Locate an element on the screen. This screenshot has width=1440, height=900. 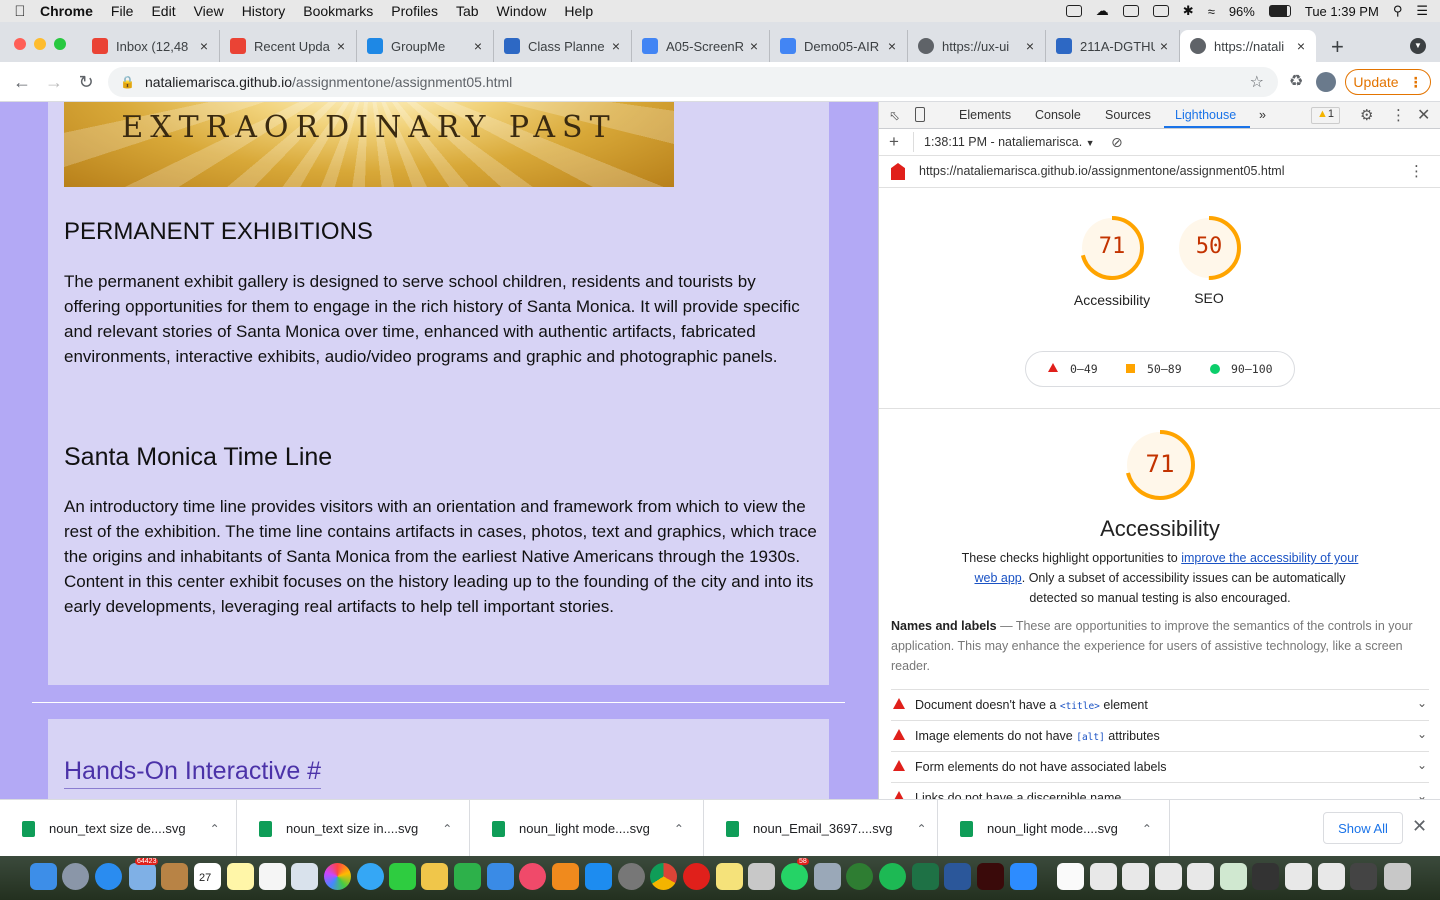
word-icon is located at coordinates (957, 876).